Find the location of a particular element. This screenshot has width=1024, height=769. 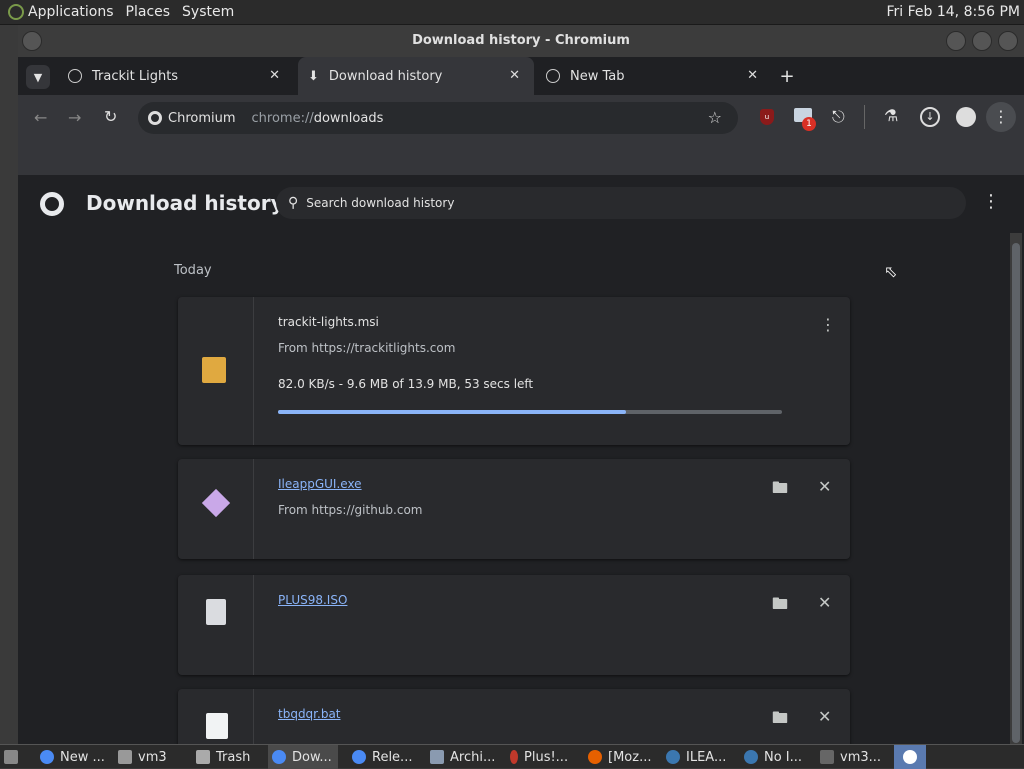

back-arrow-icon: ← is located at coordinates (40, 117).